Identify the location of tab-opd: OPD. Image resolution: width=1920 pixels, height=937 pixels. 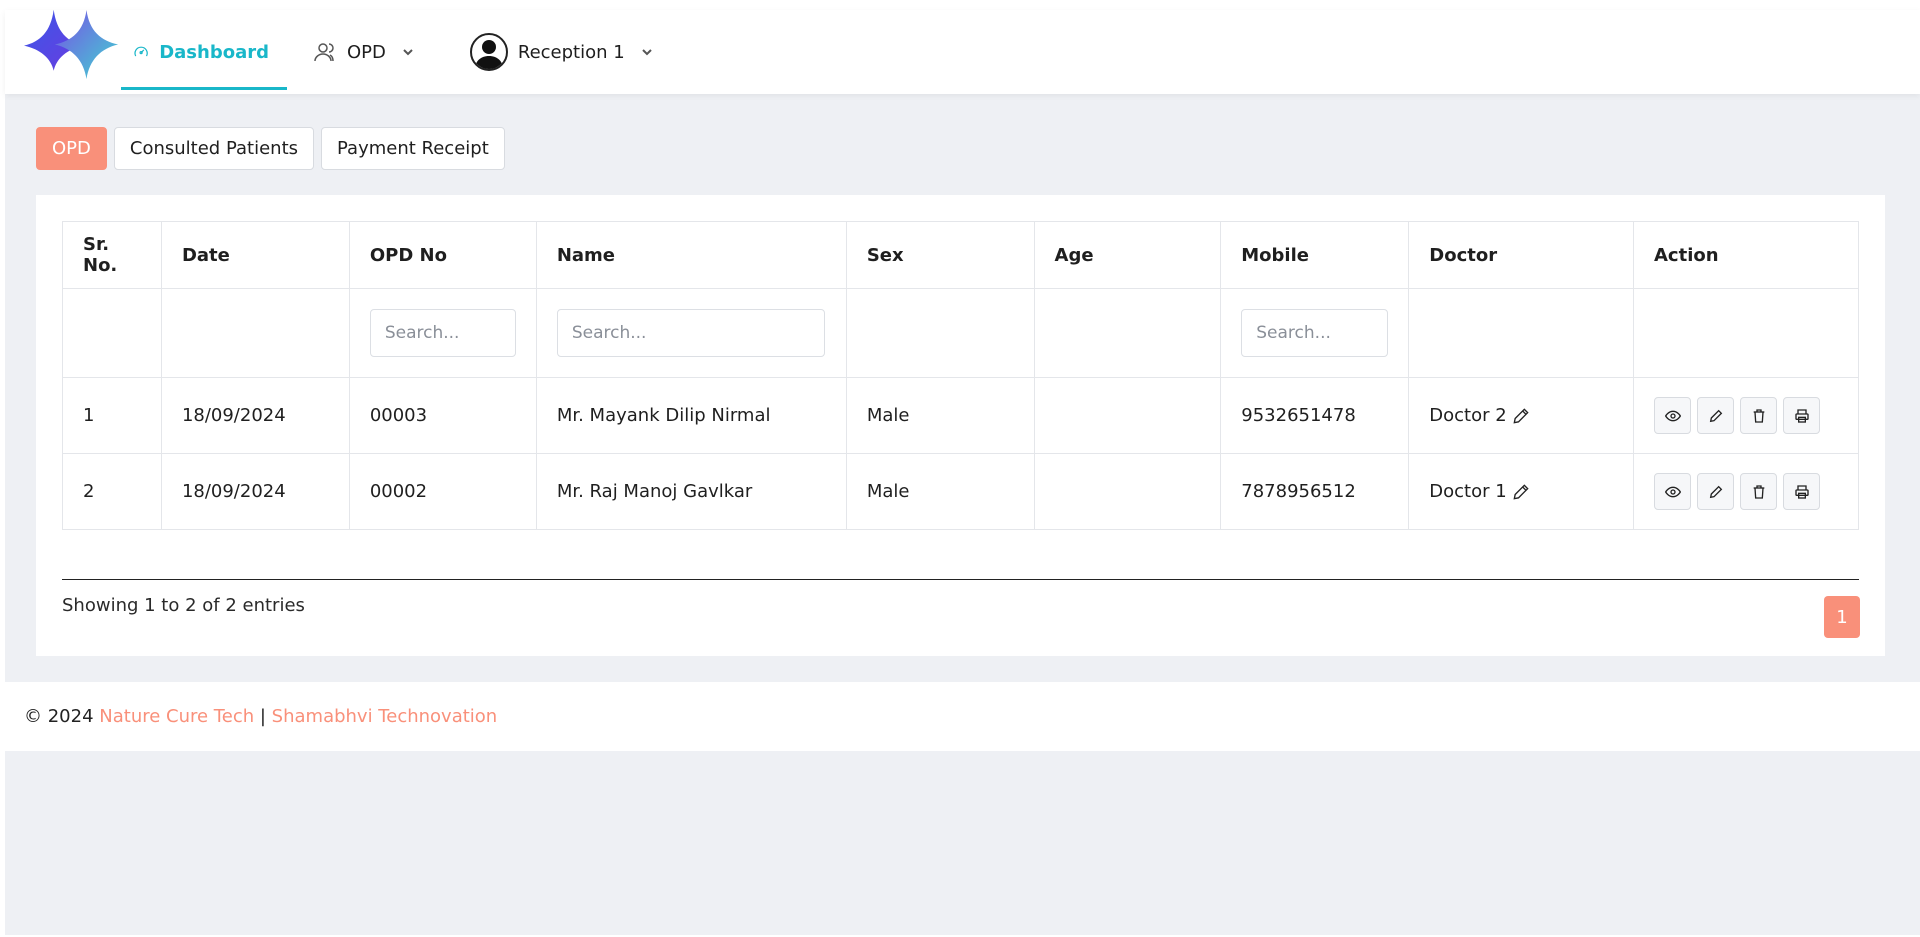
(71, 148).